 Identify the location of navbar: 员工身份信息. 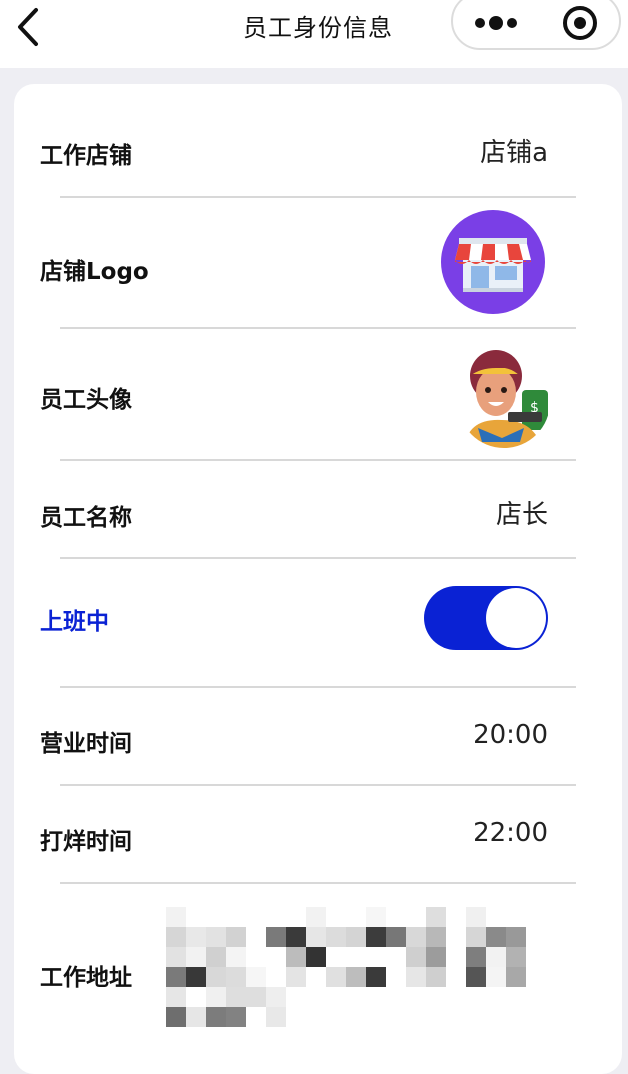
(314, 34).